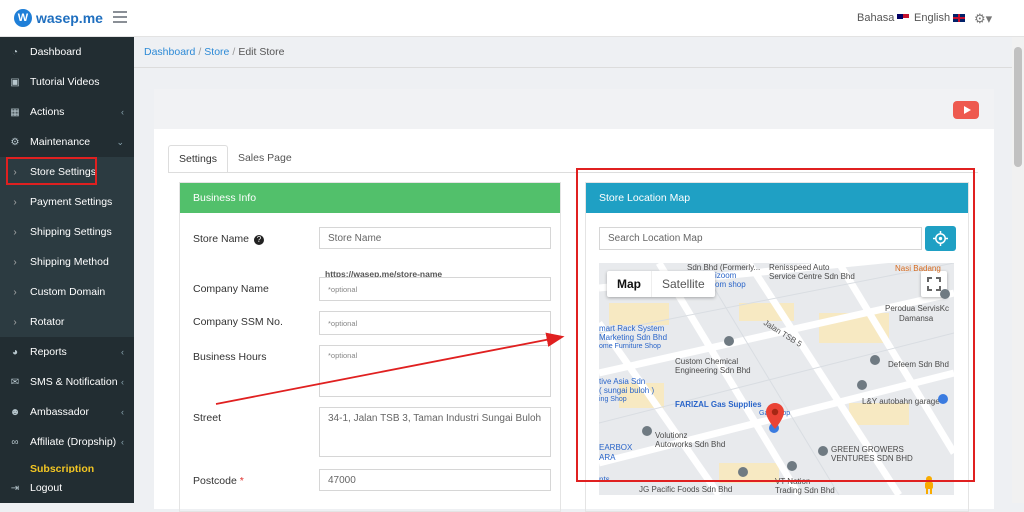 The image size is (1024, 512). What do you see at coordinates (207, 418) in the screenshot?
I see `street-label: Street` at bounding box center [207, 418].